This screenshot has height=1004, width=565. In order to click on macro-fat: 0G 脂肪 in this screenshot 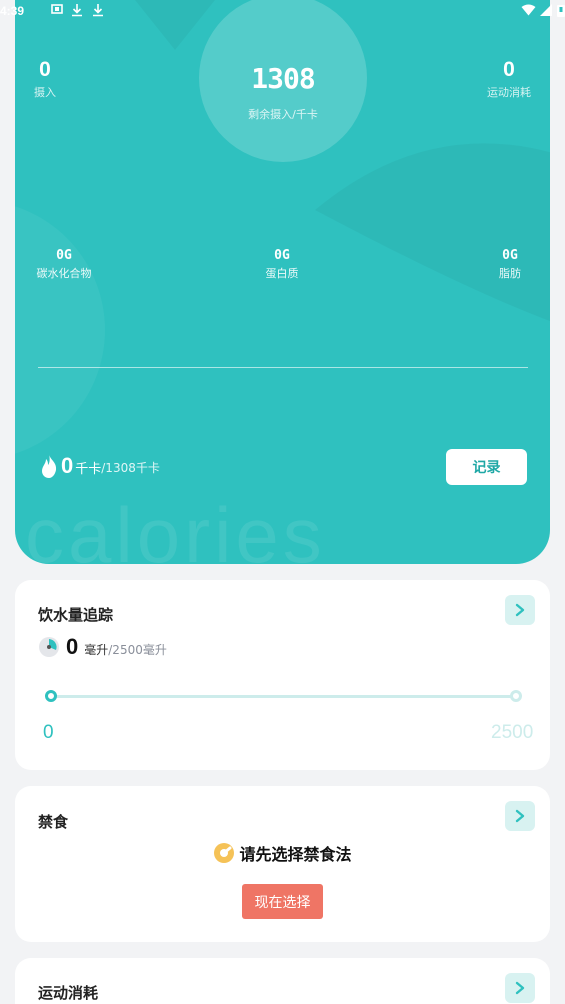, I will do `click(510, 264)`.